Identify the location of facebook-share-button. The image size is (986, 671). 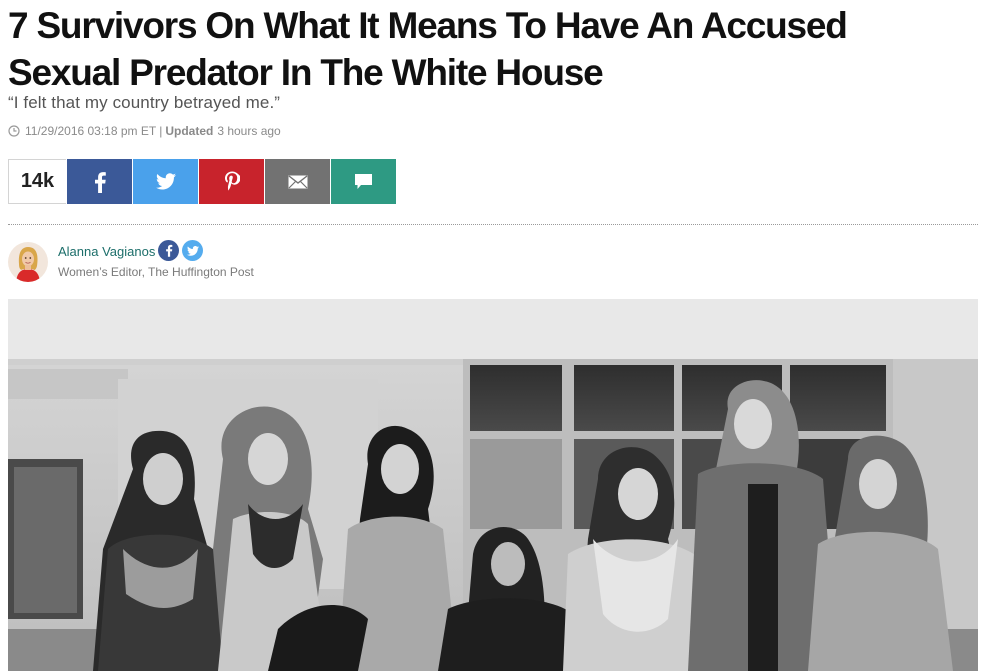
(99, 181).